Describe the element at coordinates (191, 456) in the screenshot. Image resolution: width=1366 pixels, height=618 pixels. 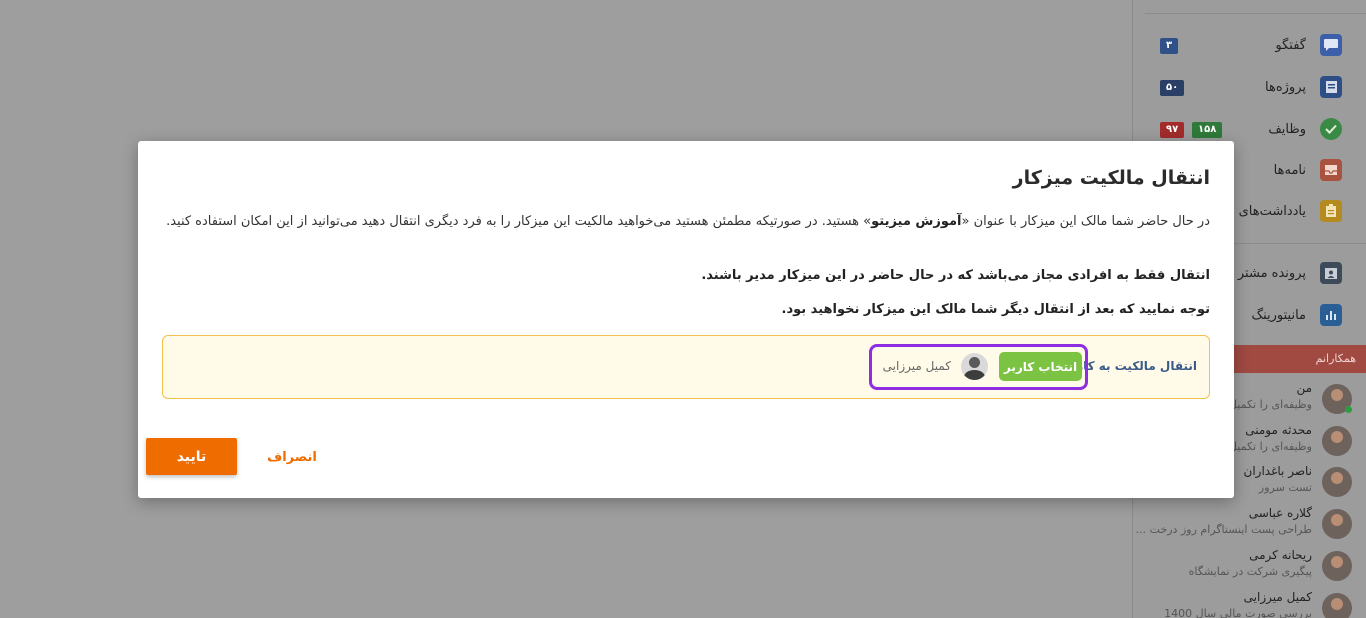
I see `confirm-button: تایید` at that location.